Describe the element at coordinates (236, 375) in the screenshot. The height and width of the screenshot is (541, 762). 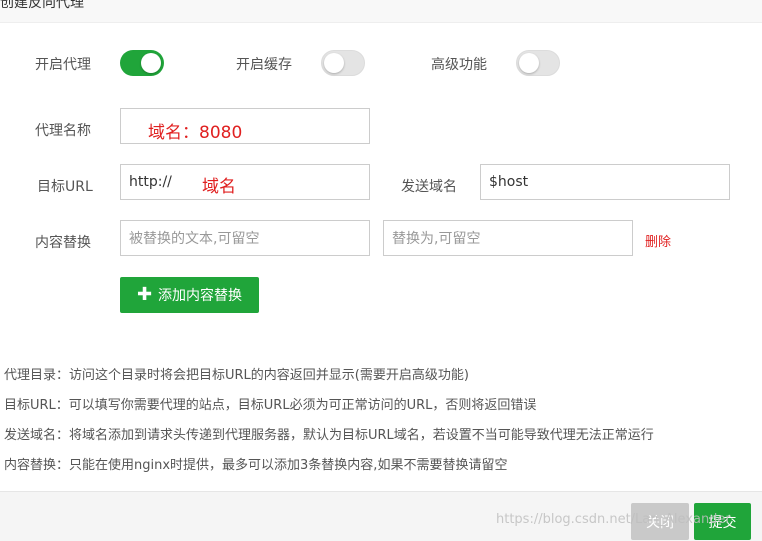
I see `help-line: 代理目录：访问这个目录时将会把目标URL的内容返回并显示(需要开启高级功能)` at that location.